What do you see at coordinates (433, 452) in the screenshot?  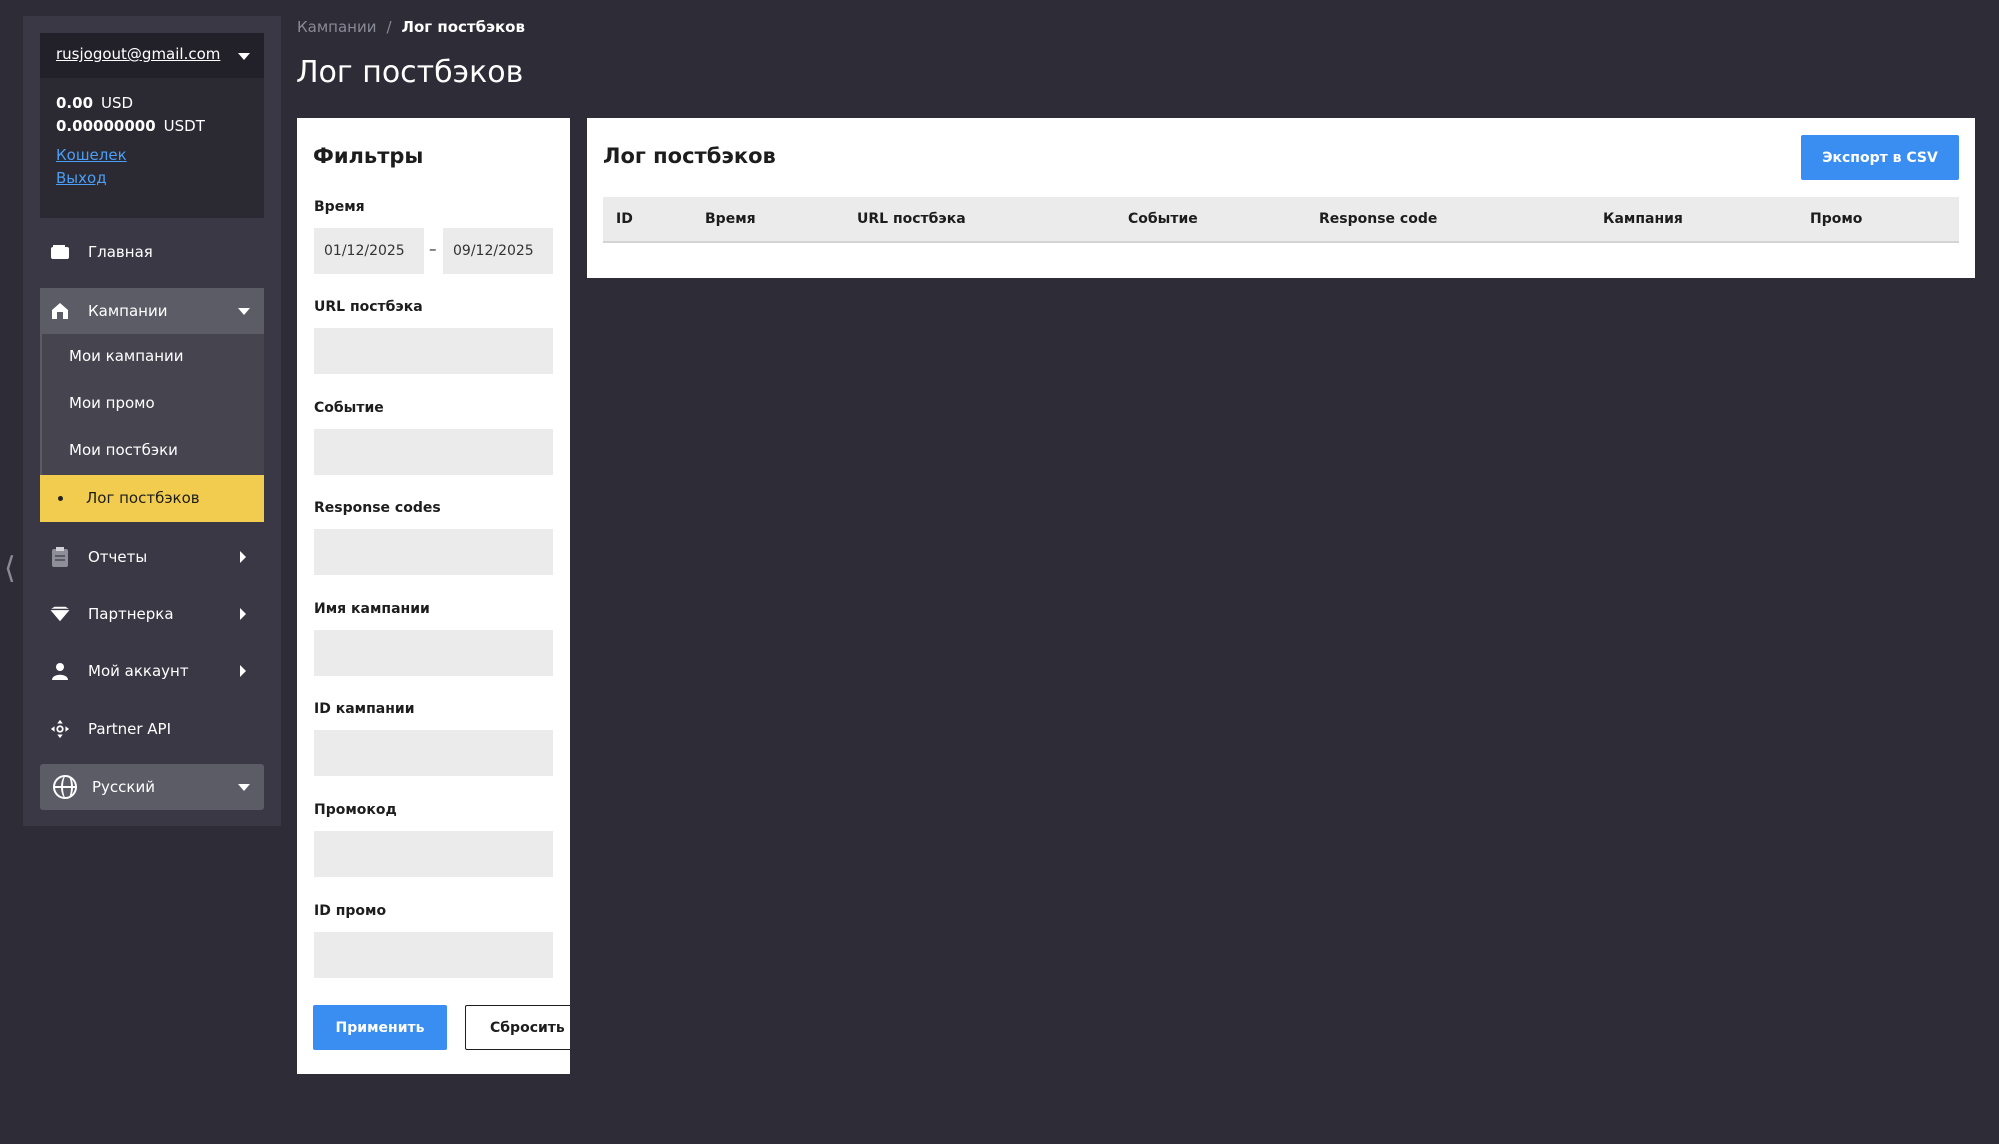 I see `event-input` at bounding box center [433, 452].